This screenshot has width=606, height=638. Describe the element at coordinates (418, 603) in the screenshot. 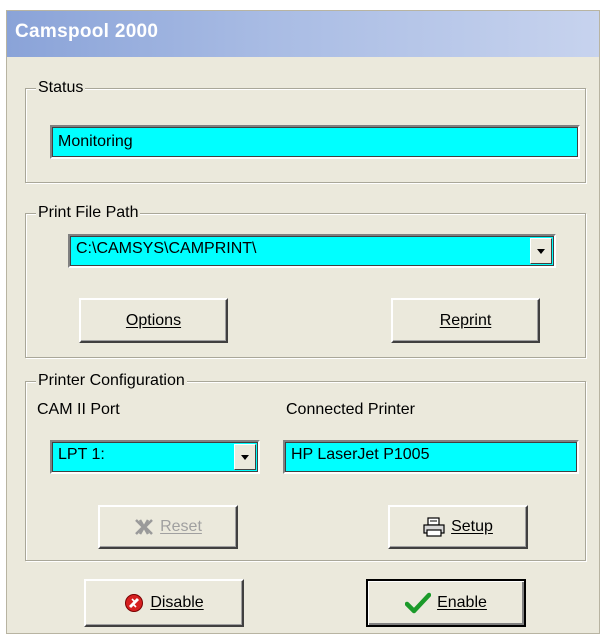

I see `checkmark-icon` at that location.